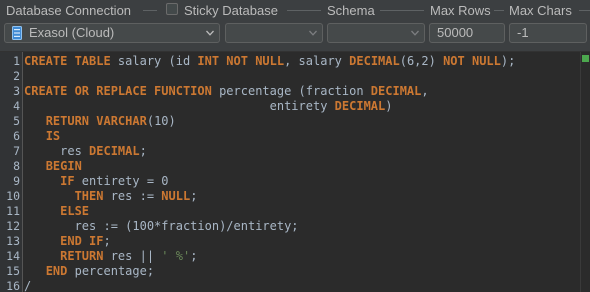 The height and width of the screenshot is (292, 590). Describe the element at coordinates (421, 61) in the screenshot. I see `code-text: (6,2)` at that location.